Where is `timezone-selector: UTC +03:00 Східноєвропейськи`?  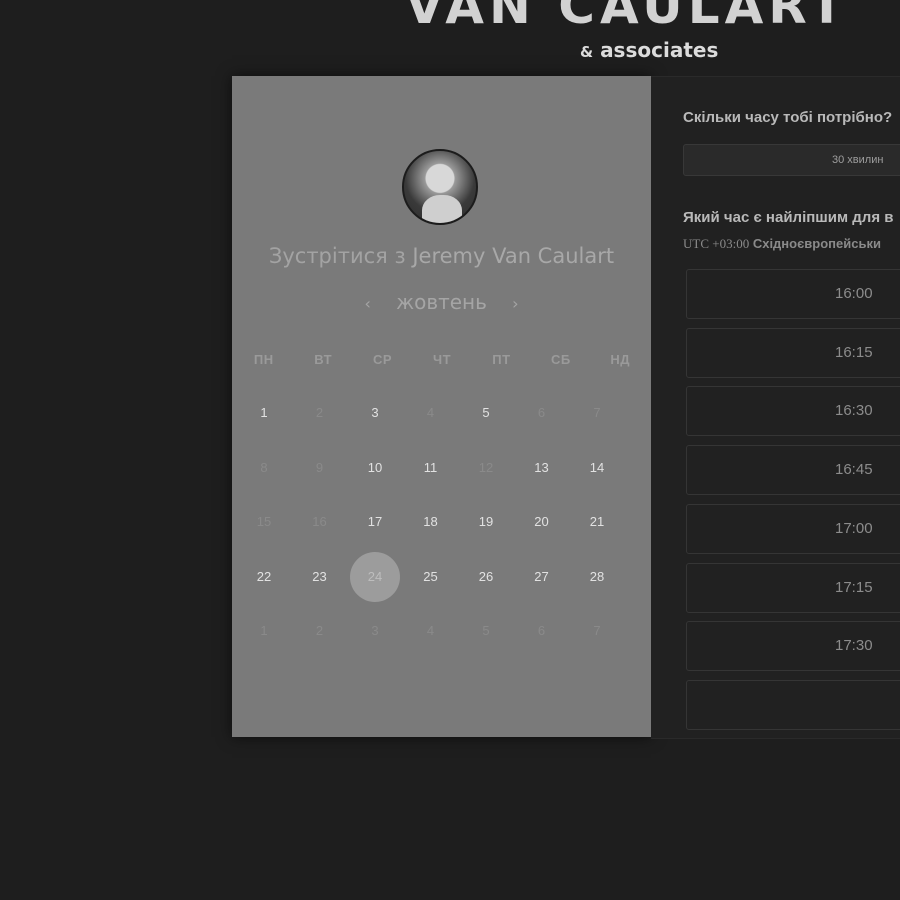 timezone-selector: UTC +03:00 Східноєвропейськи is located at coordinates (791, 244).